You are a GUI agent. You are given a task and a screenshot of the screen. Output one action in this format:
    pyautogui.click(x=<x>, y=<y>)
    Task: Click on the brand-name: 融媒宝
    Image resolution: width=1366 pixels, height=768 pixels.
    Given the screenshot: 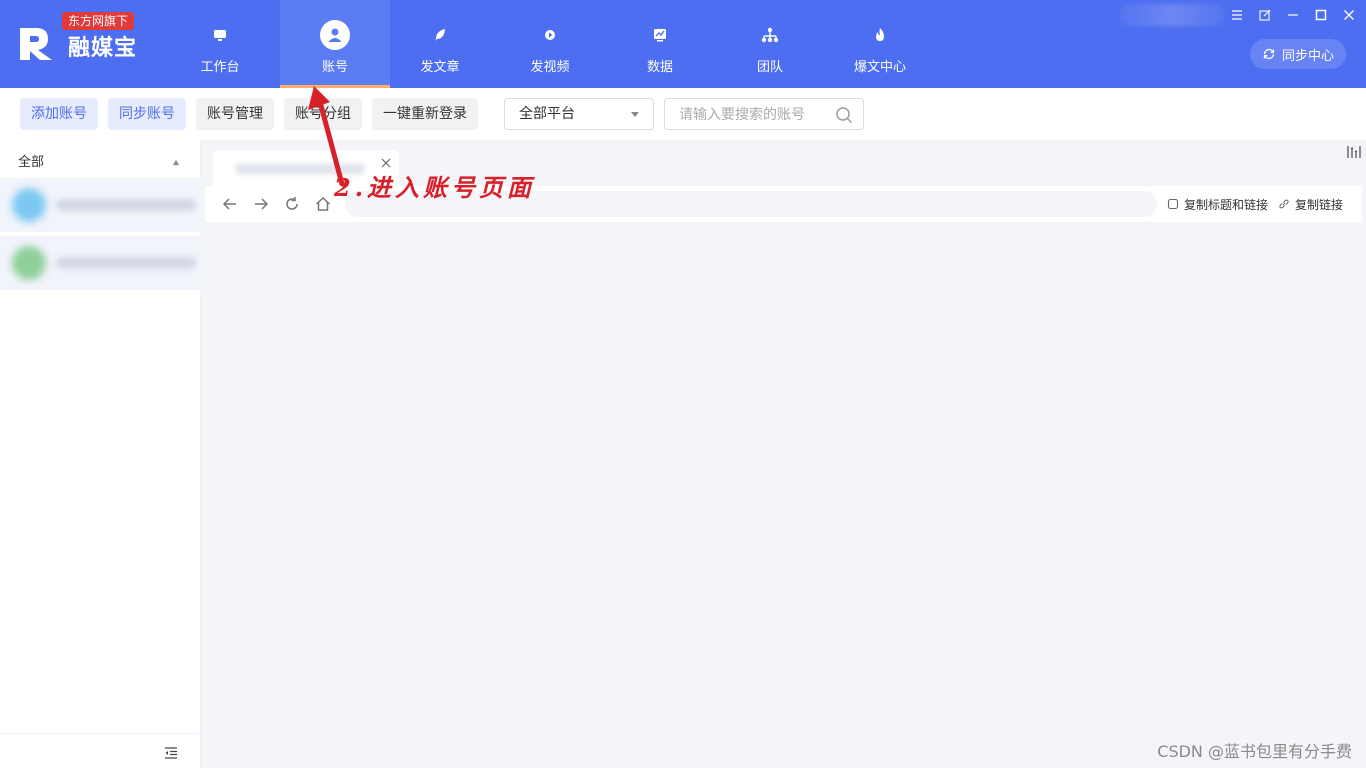 What is the action you would take?
    pyautogui.click(x=103, y=48)
    